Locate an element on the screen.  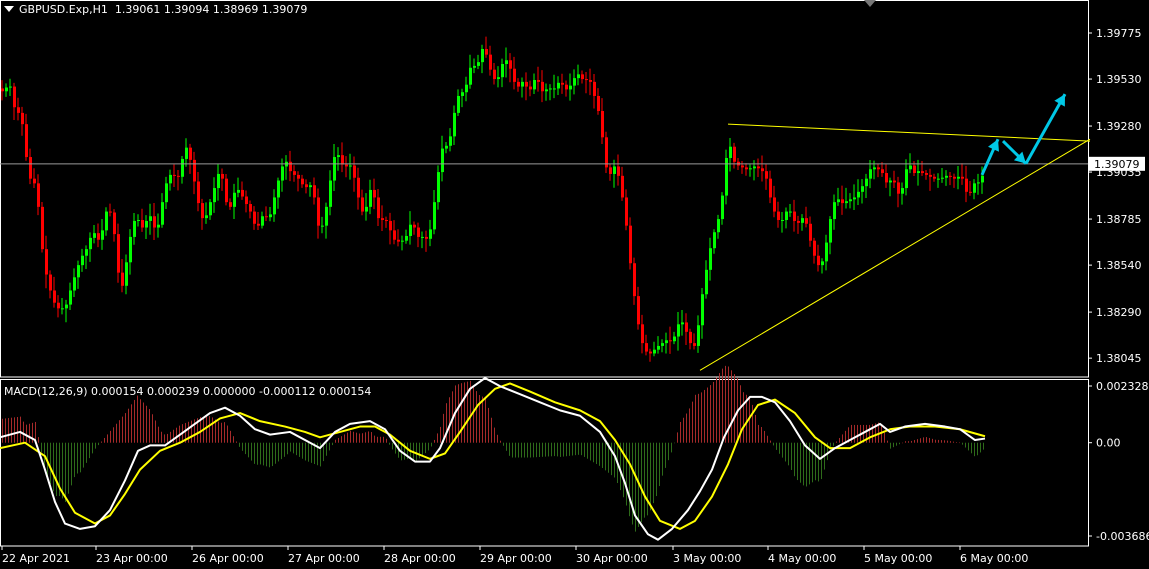
collapse-triangle-icon is located at coordinates (9, 9).